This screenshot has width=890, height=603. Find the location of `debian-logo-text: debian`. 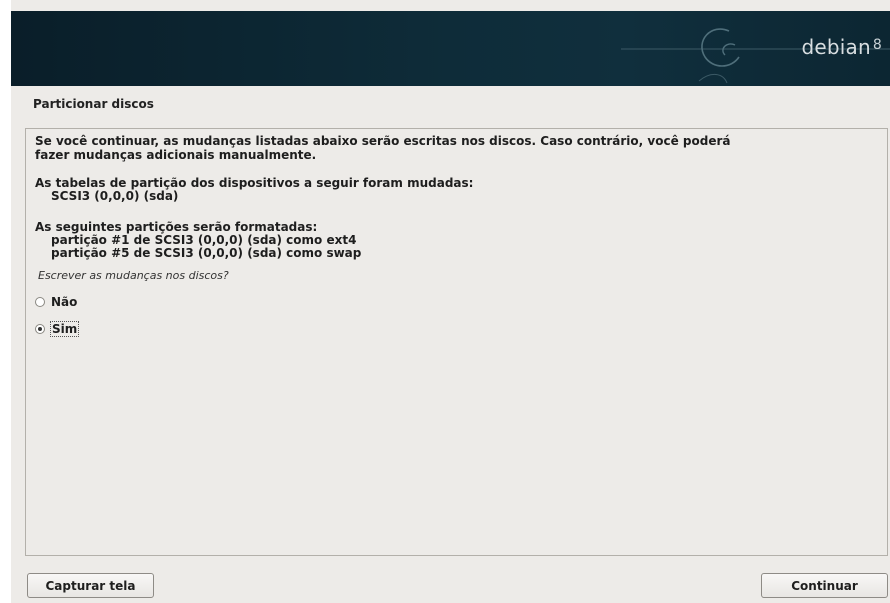

debian-logo-text: debian is located at coordinates (836, 47).